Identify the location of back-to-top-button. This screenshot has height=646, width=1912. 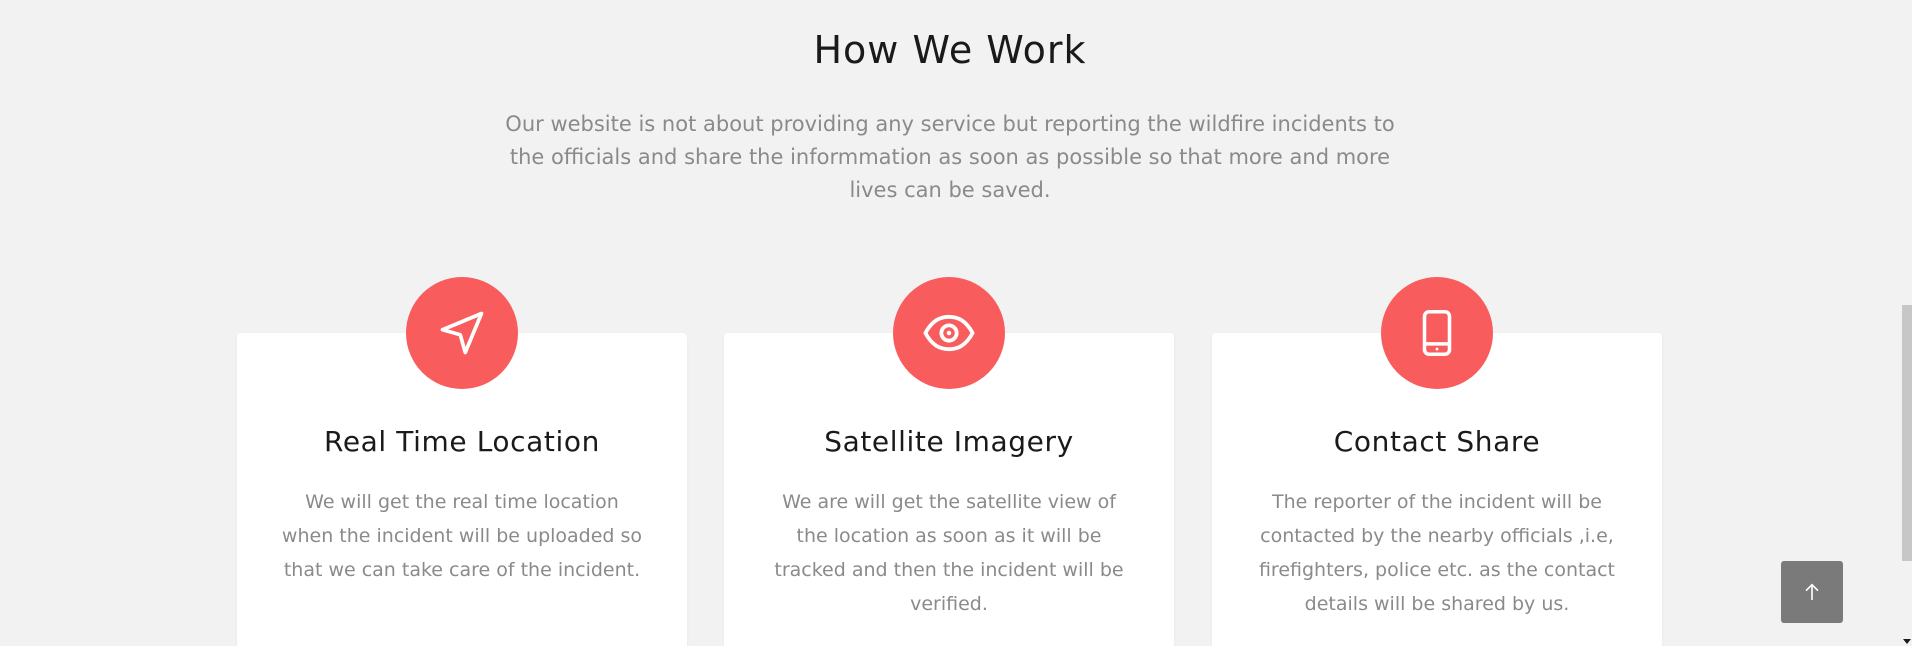
(1812, 592).